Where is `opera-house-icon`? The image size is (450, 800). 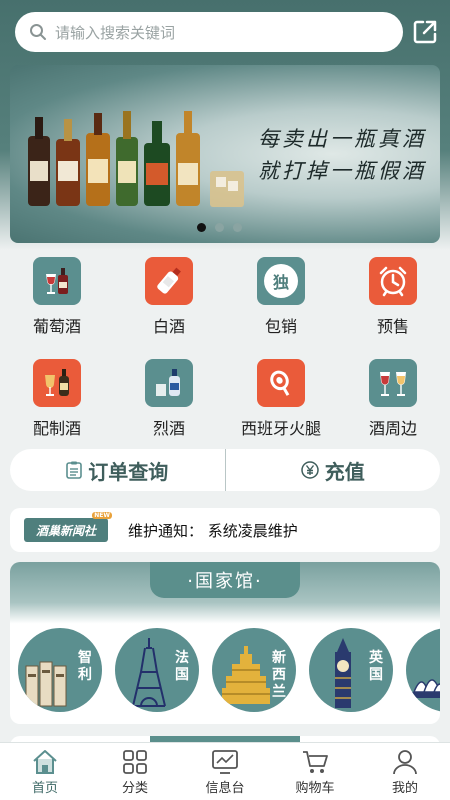
opera-house-icon is located at coordinates (426, 688).